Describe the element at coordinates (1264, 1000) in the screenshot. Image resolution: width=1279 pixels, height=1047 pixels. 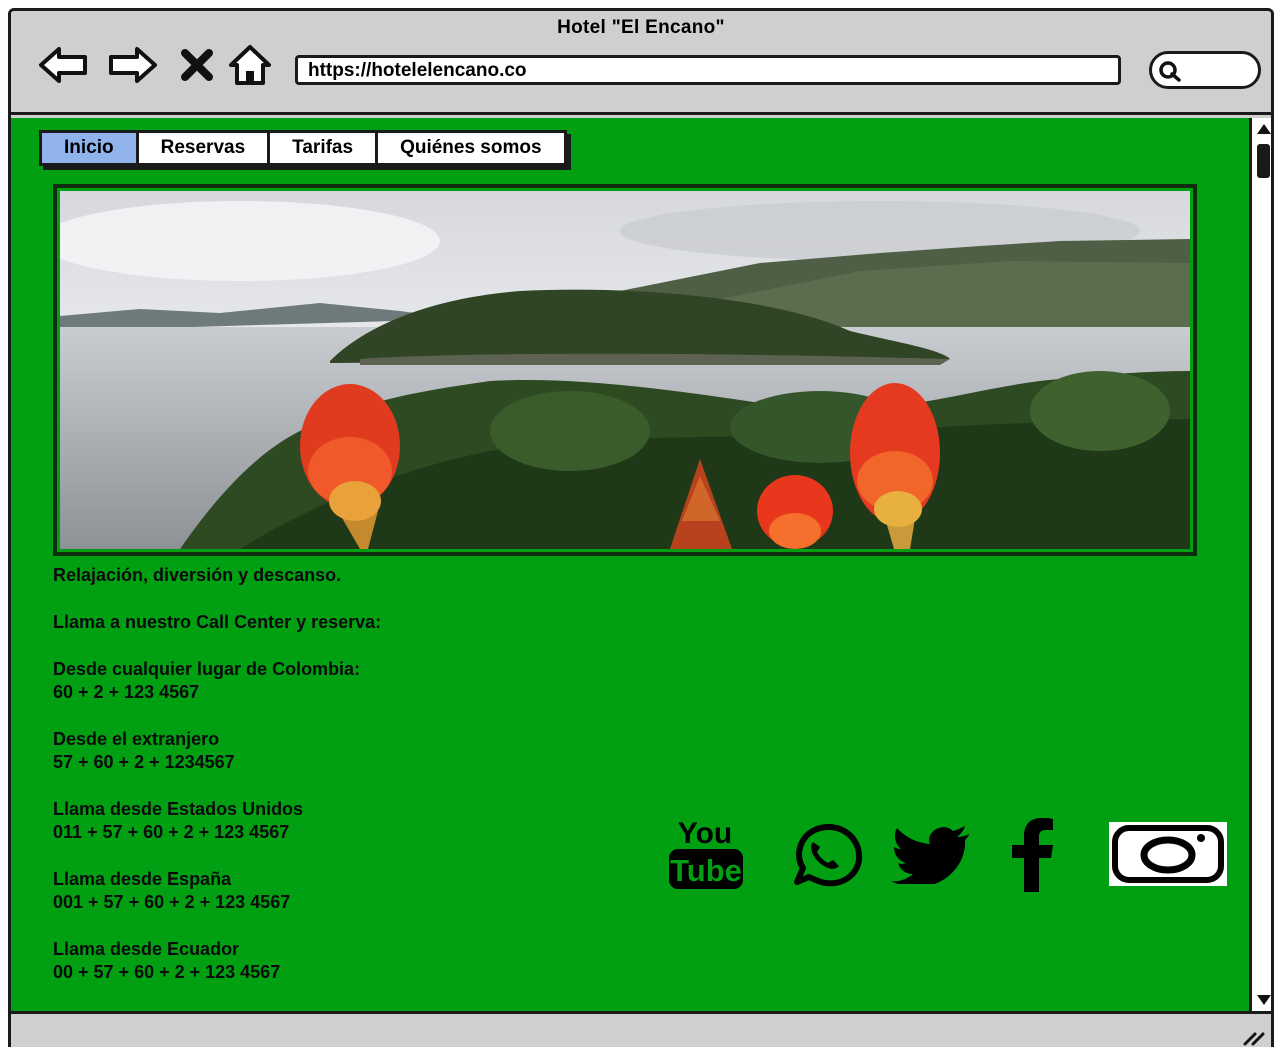
I see `scroll-down-icon` at that location.